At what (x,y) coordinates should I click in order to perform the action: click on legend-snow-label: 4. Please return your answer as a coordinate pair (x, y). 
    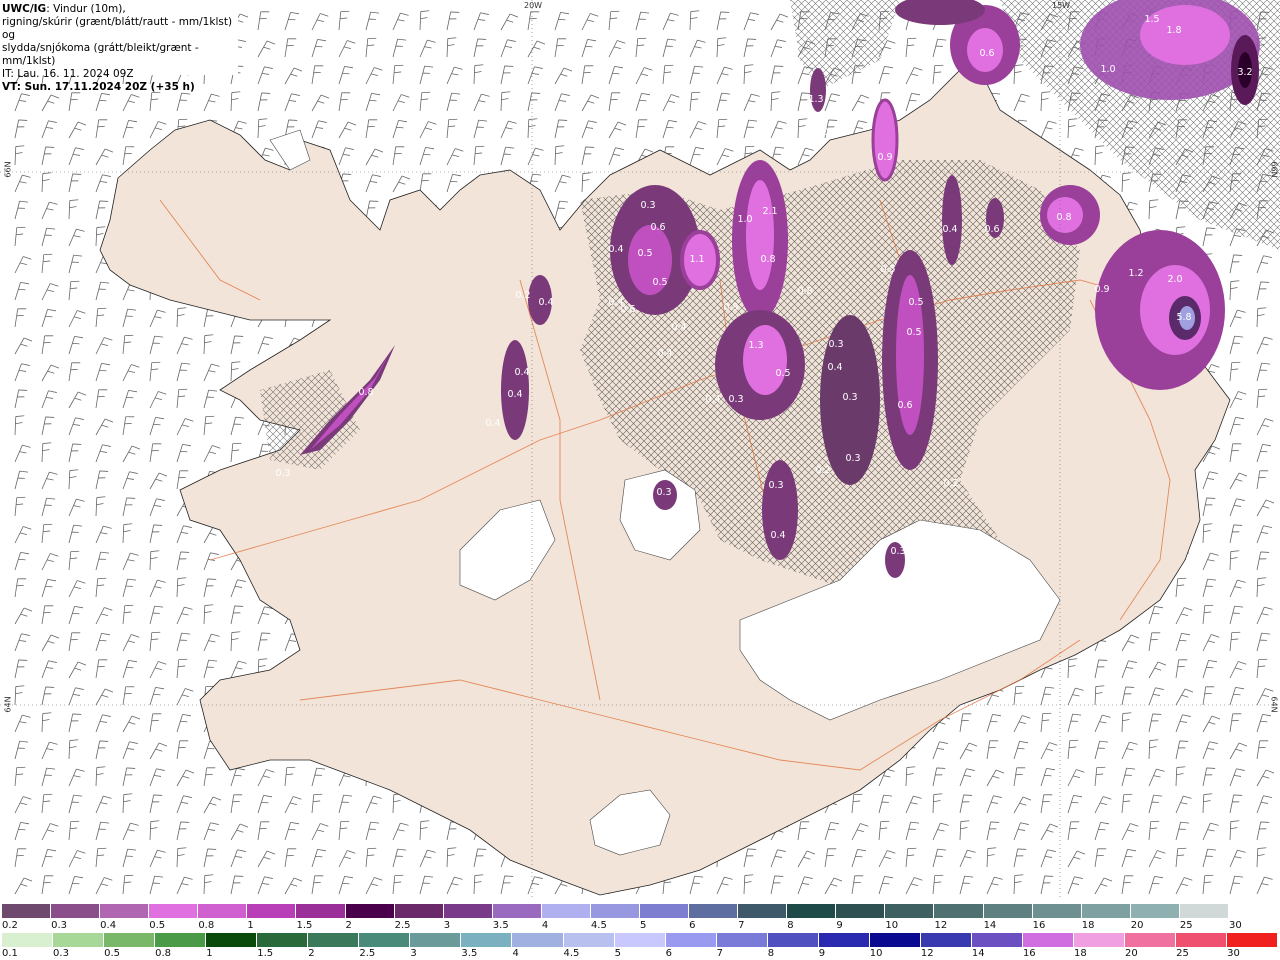
    Looking at the image, I should click on (545, 925).